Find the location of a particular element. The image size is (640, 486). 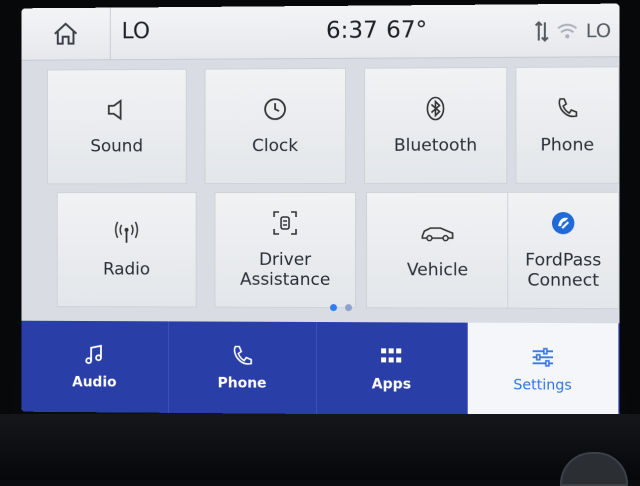

dashboard-trim is located at coordinates (320, 447).